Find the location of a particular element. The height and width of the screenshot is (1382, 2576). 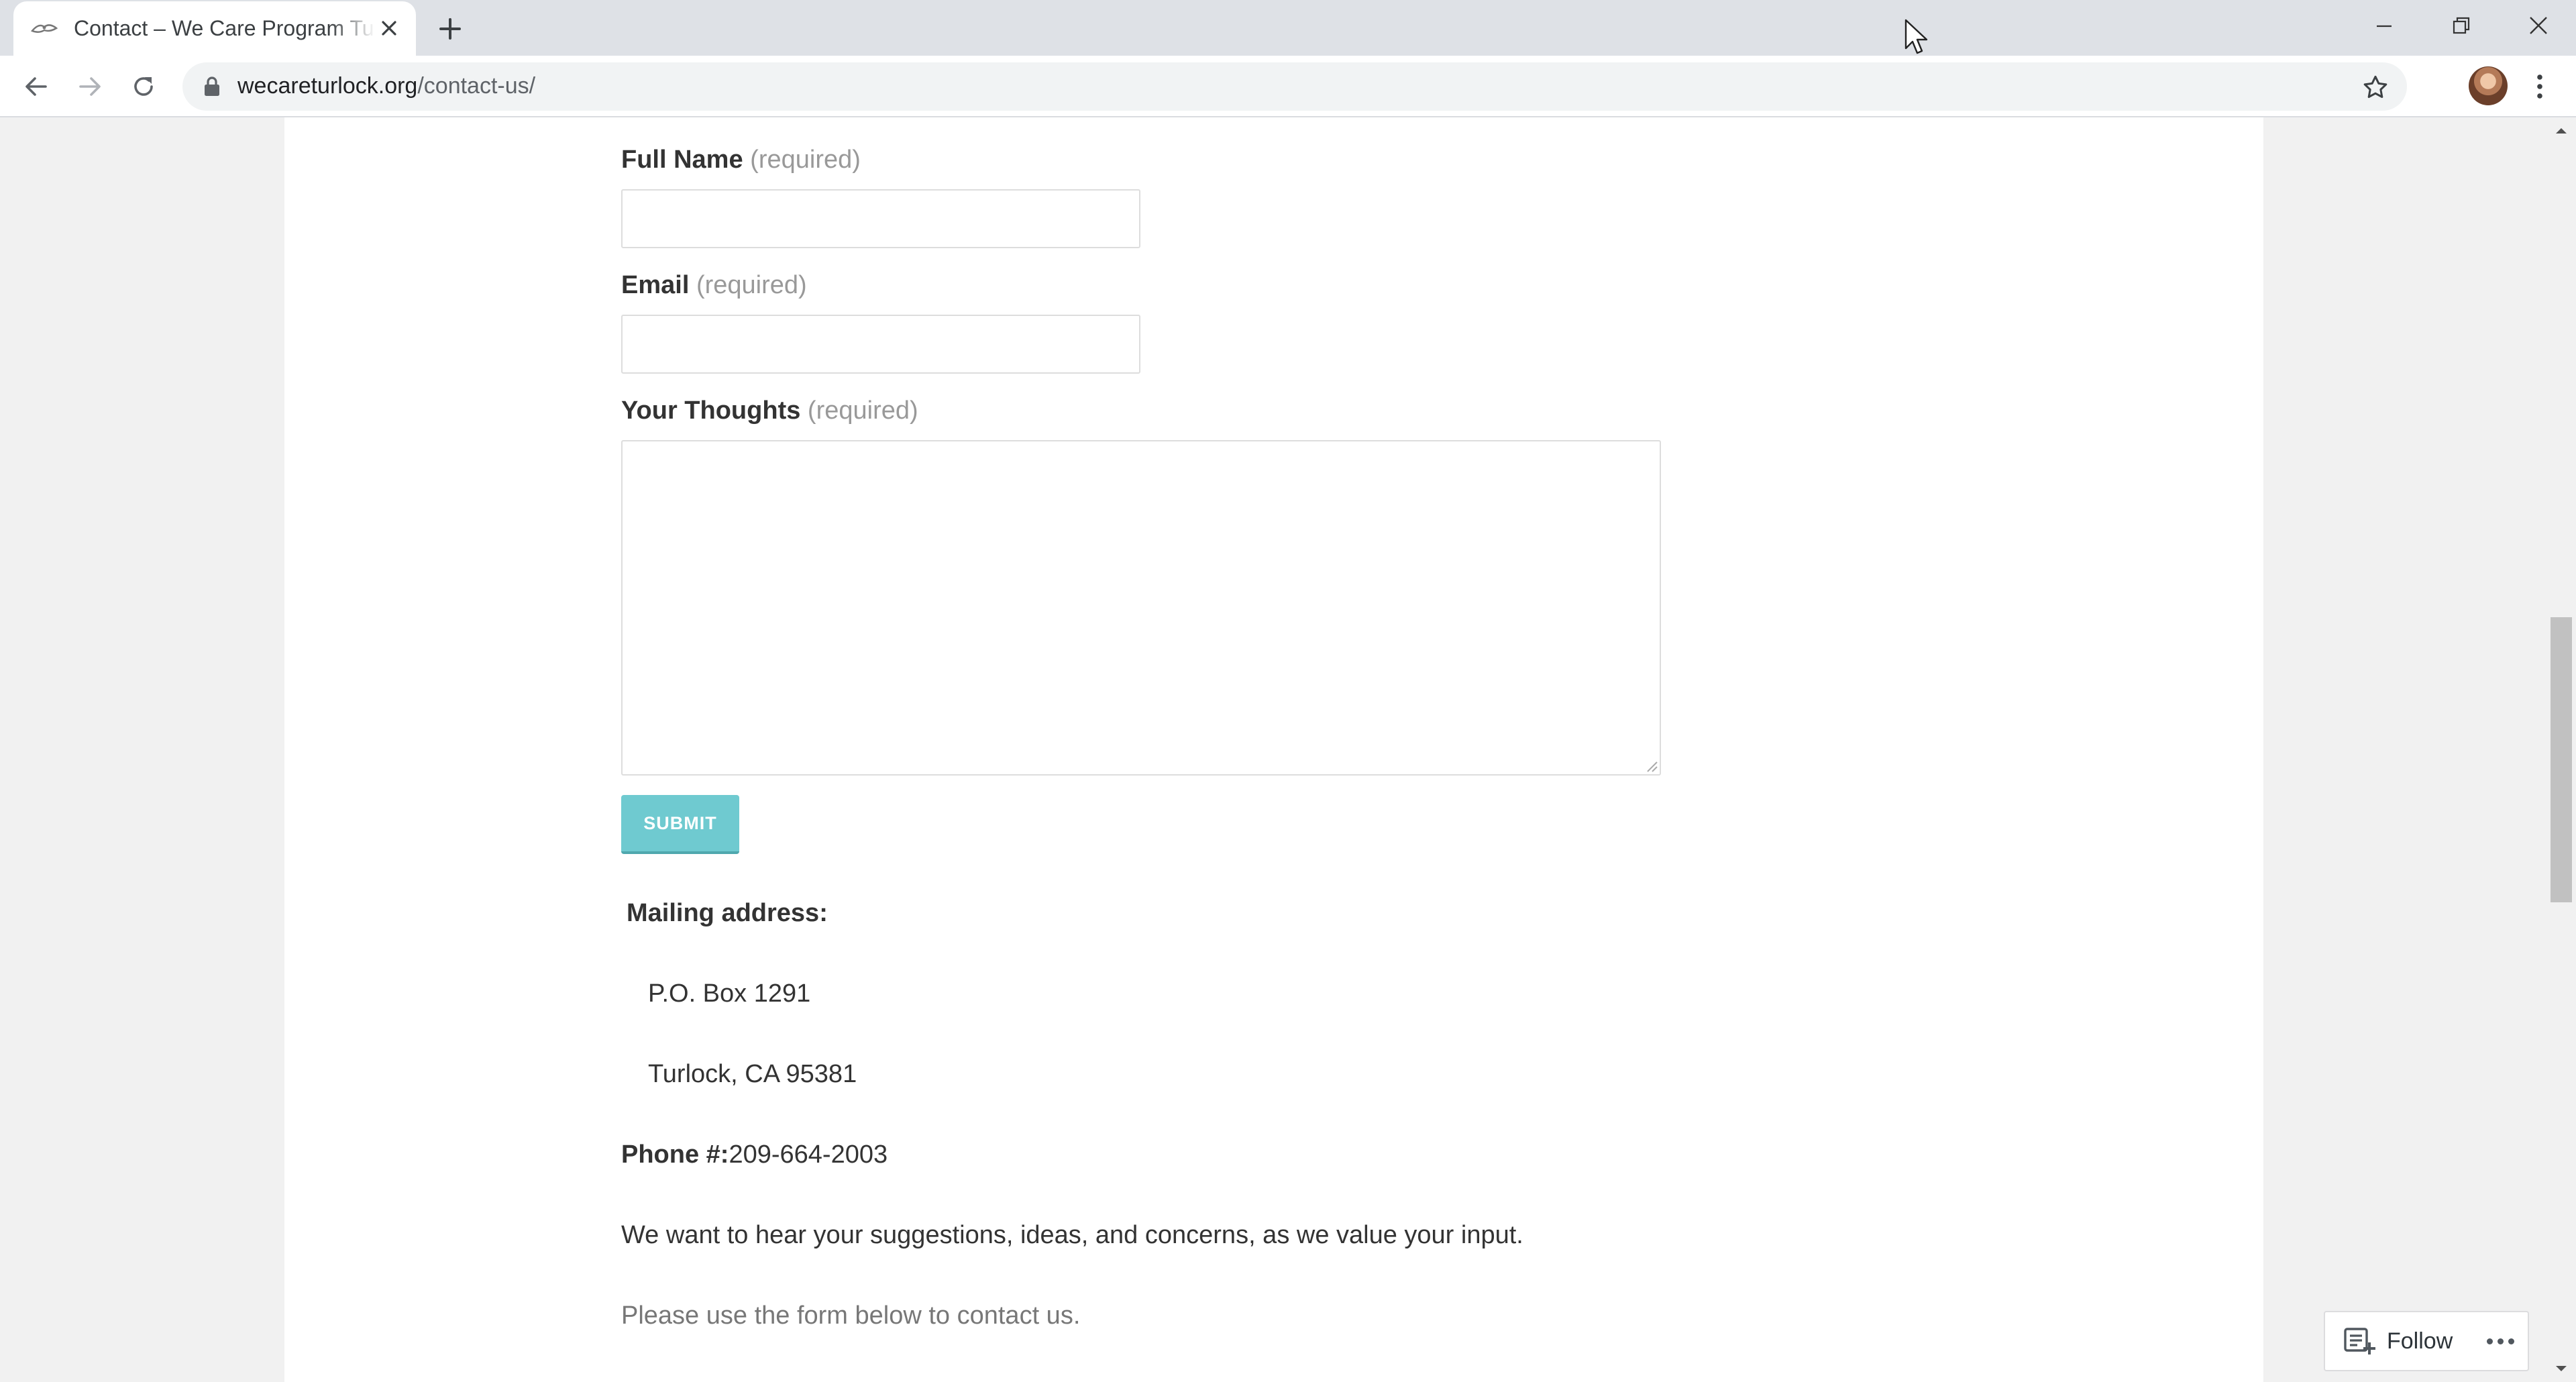

full-name-input is located at coordinates (880, 218).